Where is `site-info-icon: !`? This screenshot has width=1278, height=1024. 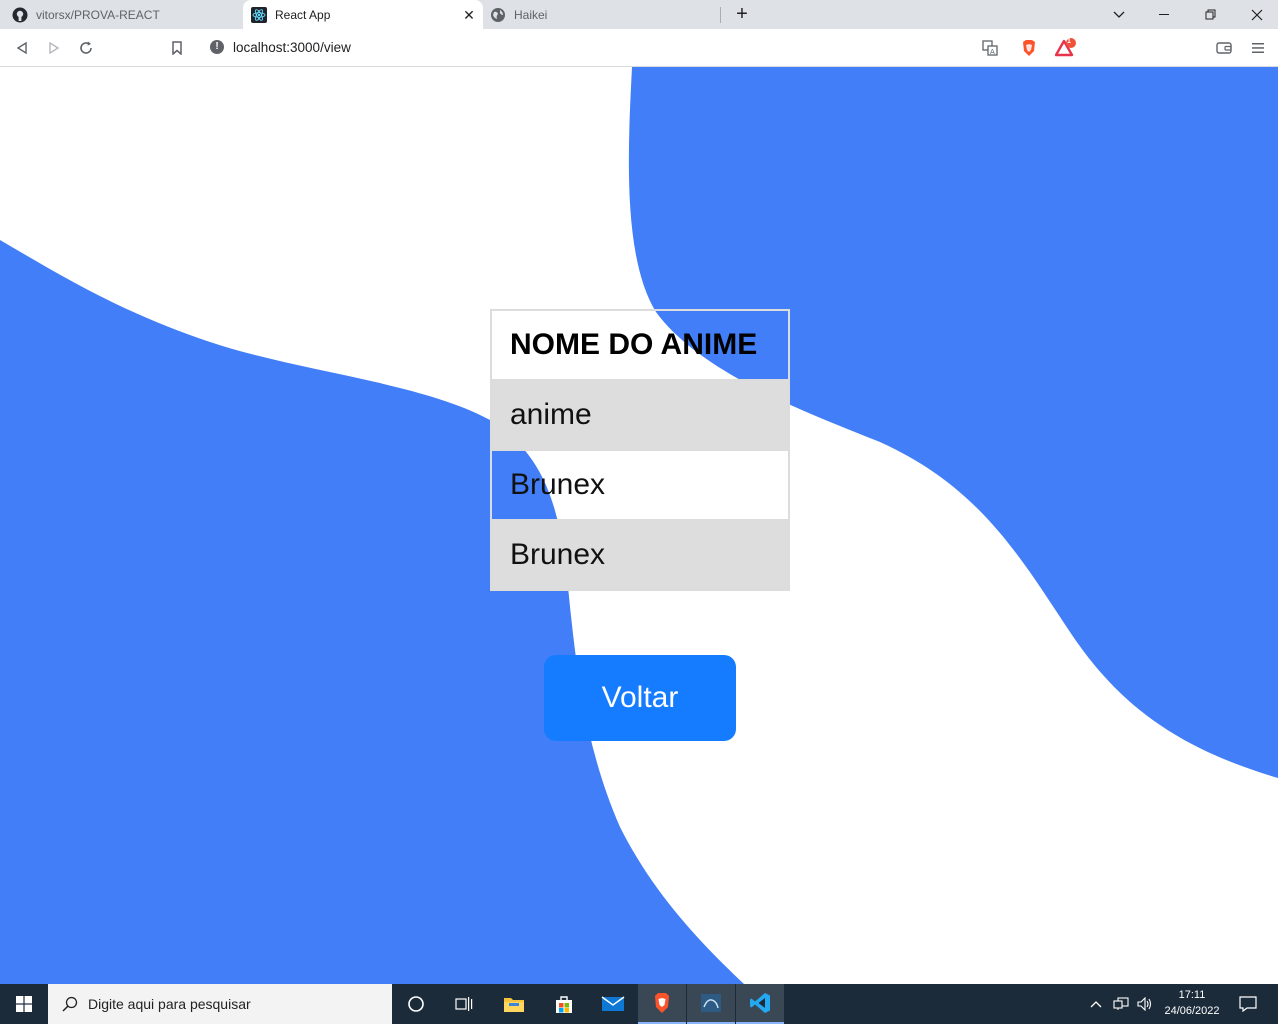
site-info-icon: ! is located at coordinates (217, 47).